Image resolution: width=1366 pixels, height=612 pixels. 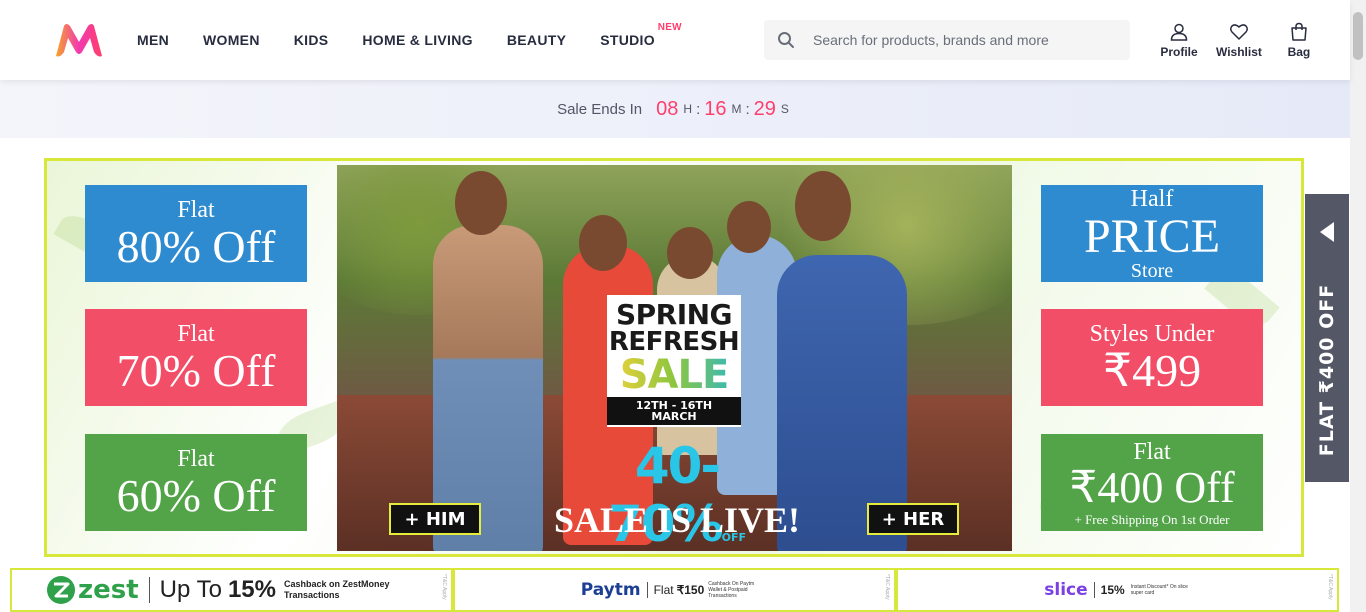 What do you see at coordinates (1152, 198) in the screenshot?
I see `tile-line1: Half` at bounding box center [1152, 198].